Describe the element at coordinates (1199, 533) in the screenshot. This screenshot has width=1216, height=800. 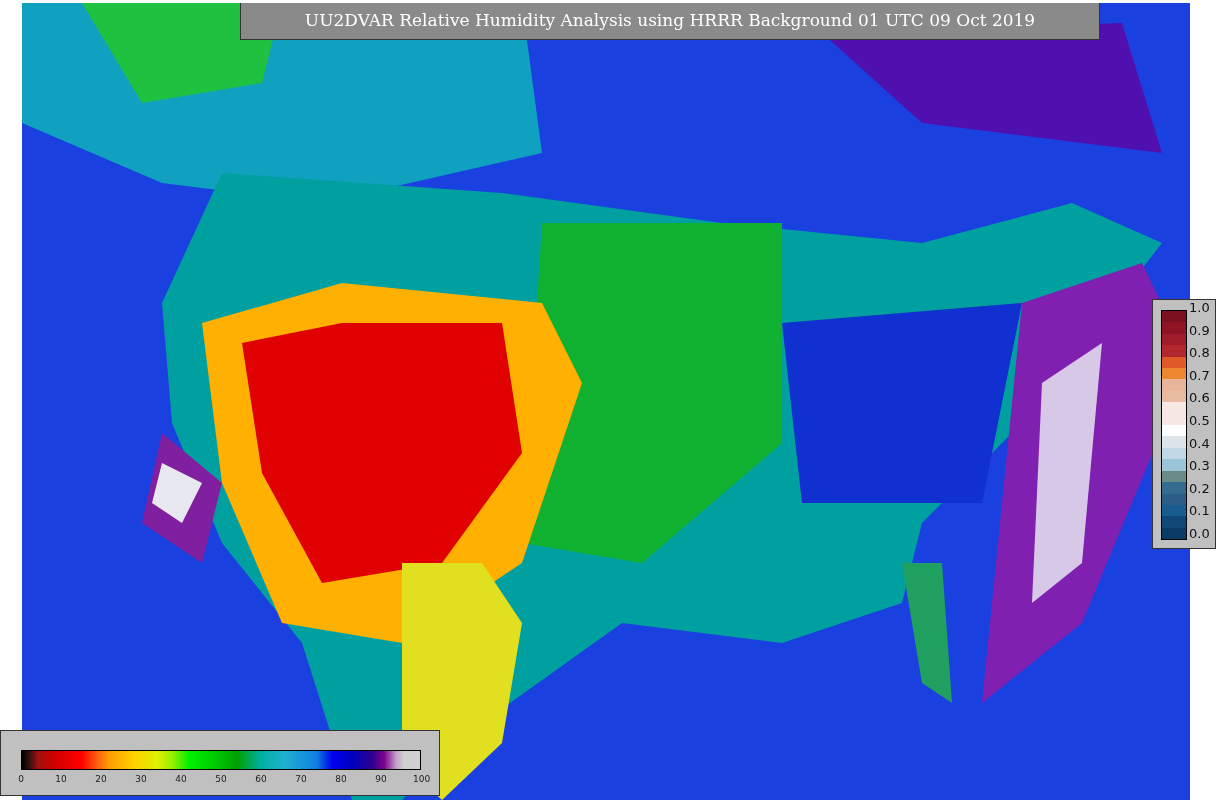
I see `colorbar-label: 0.0` at that location.